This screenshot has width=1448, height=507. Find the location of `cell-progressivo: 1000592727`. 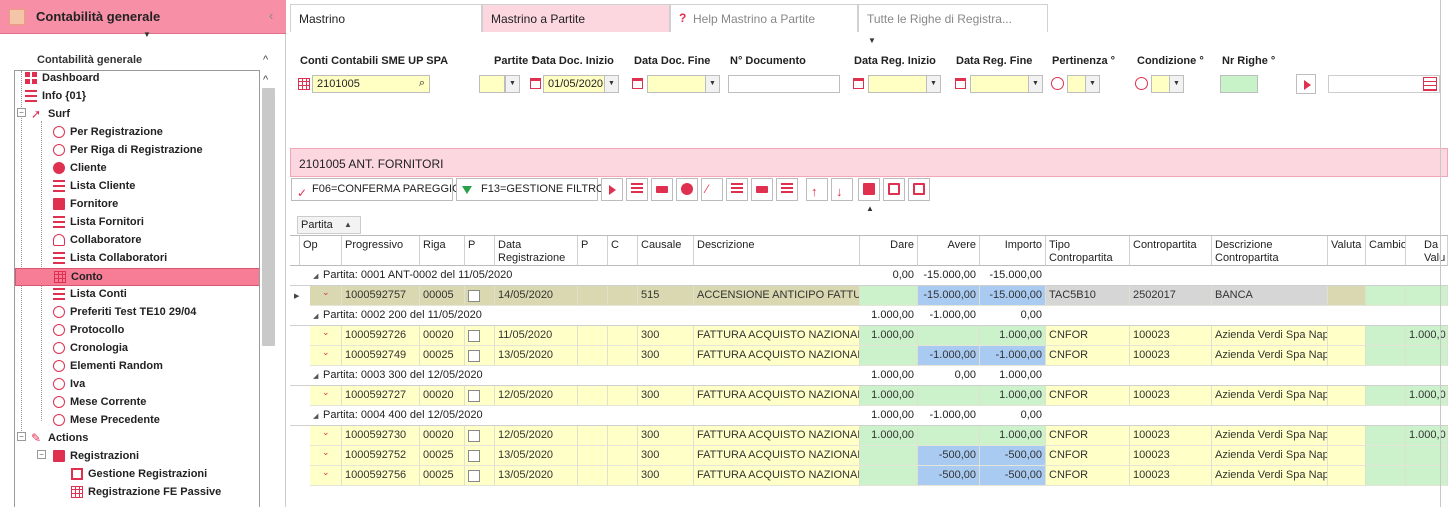

cell-progressivo: 1000592727 is located at coordinates (381, 396).